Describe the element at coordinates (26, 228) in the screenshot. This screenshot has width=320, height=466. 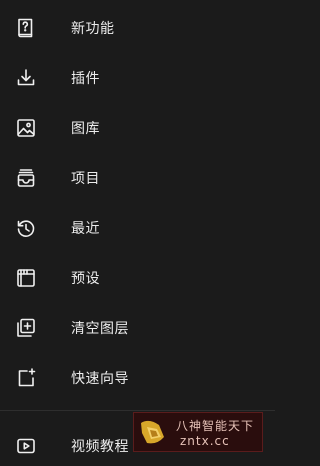
I see `recent-icon` at that location.